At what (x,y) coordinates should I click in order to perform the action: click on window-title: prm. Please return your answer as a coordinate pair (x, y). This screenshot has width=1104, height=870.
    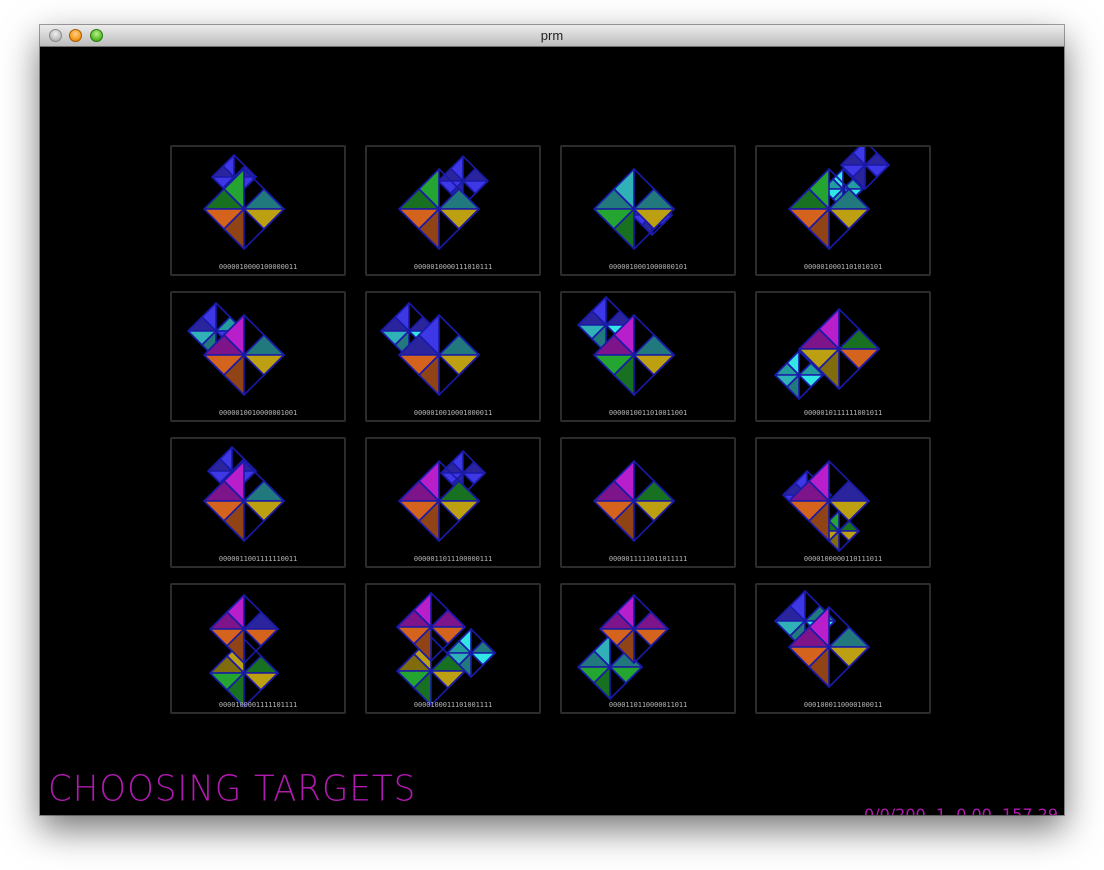
    Looking at the image, I should click on (552, 35).